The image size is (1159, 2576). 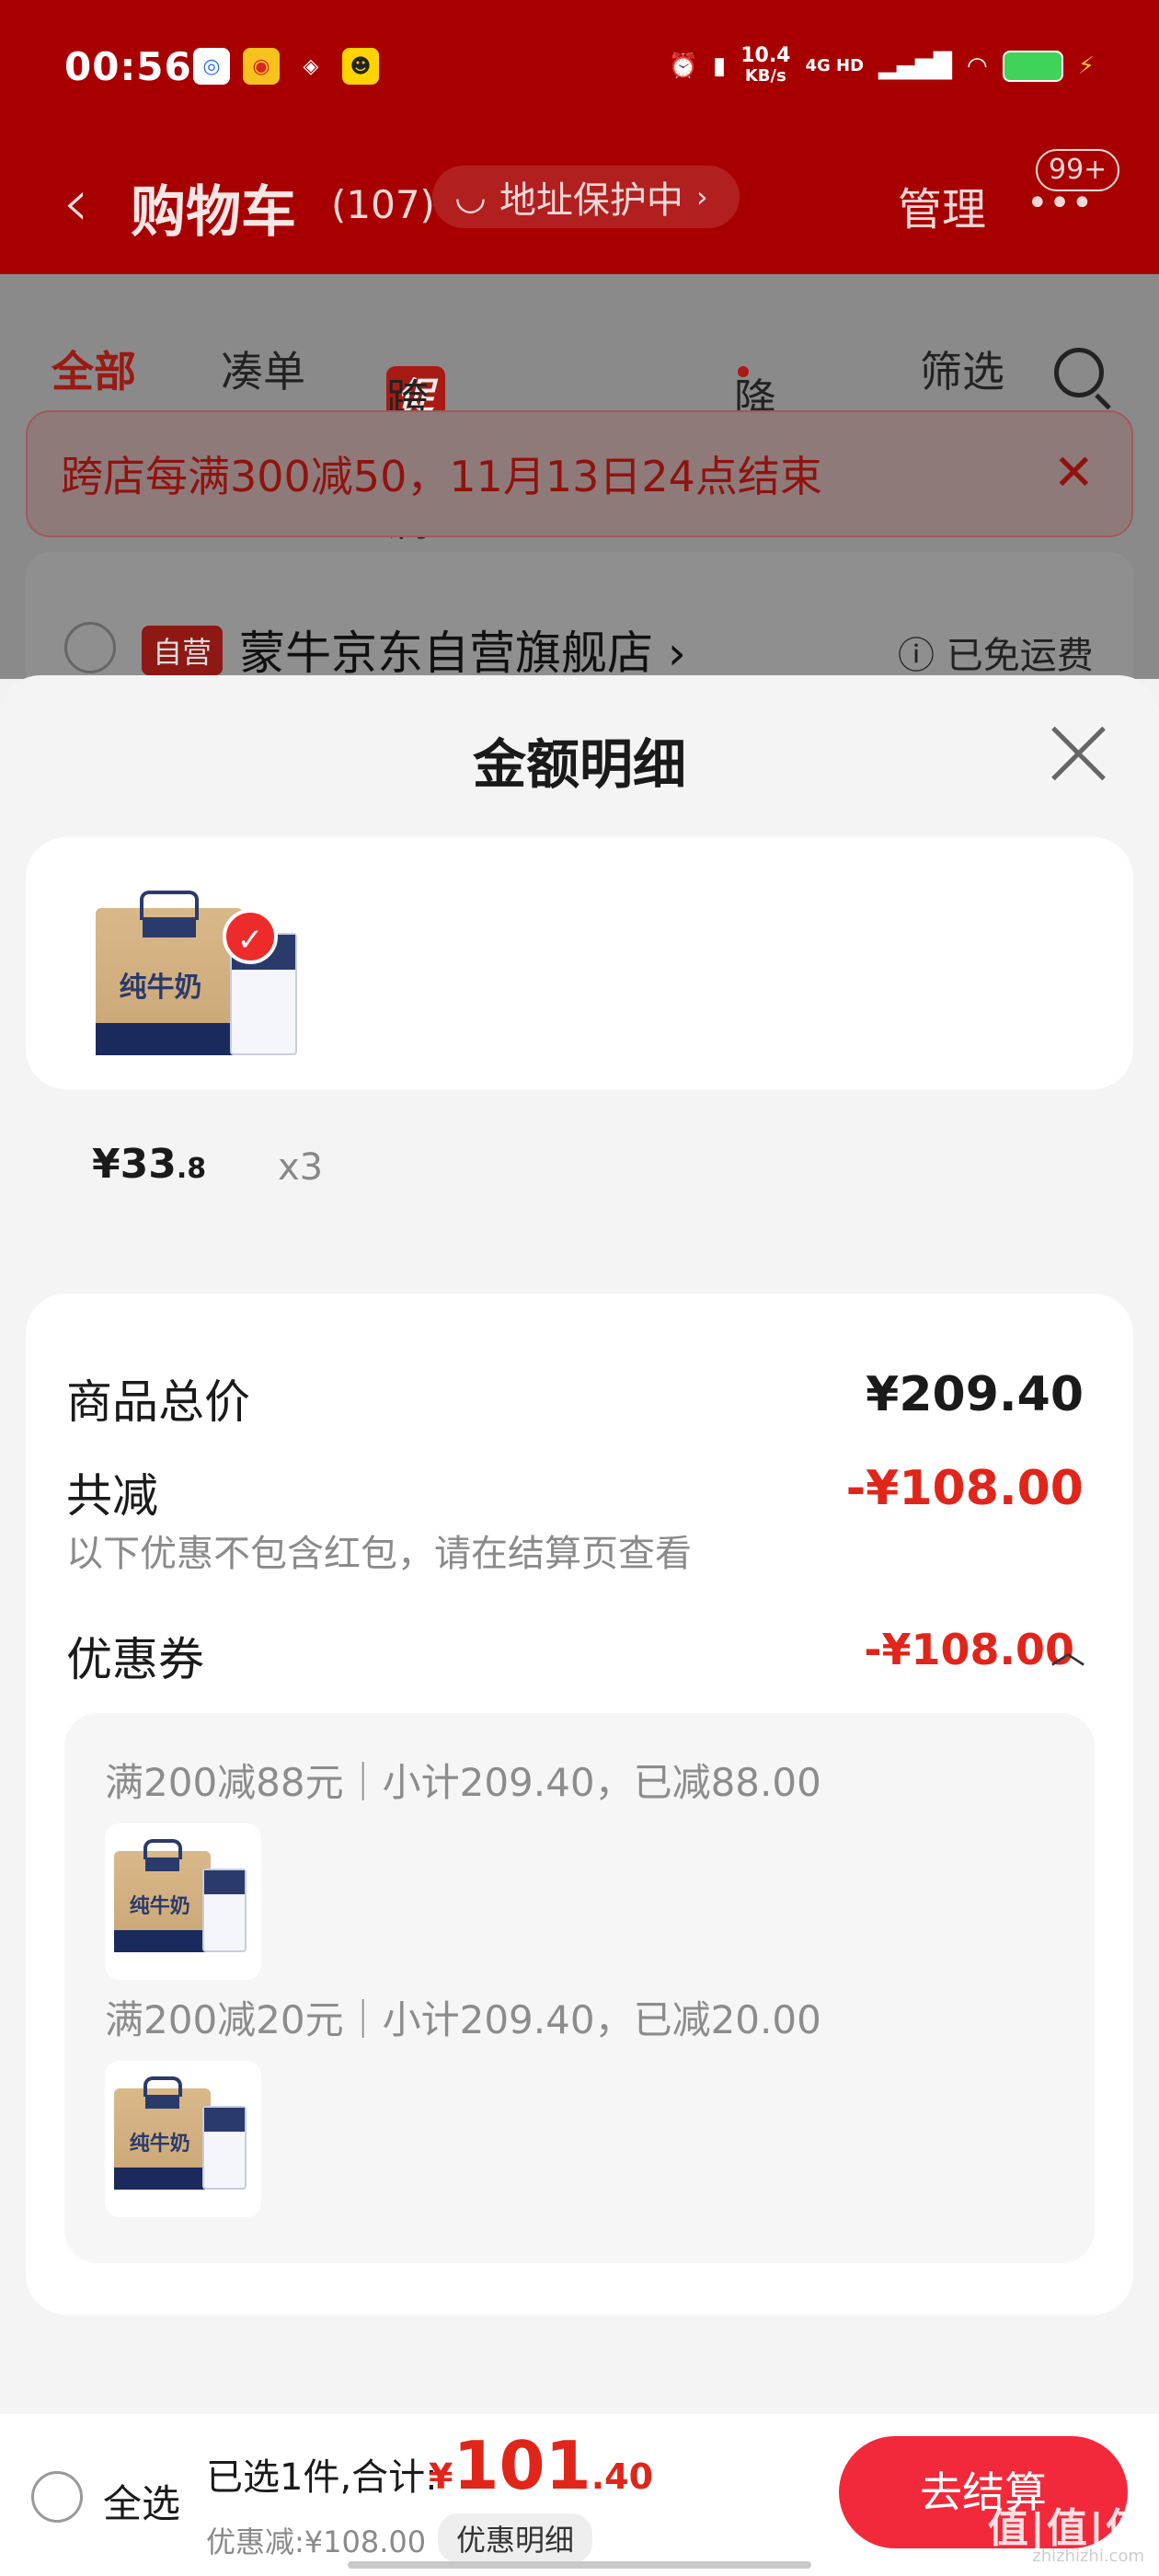 I want to click on search-icon, so click(x=1079, y=372).